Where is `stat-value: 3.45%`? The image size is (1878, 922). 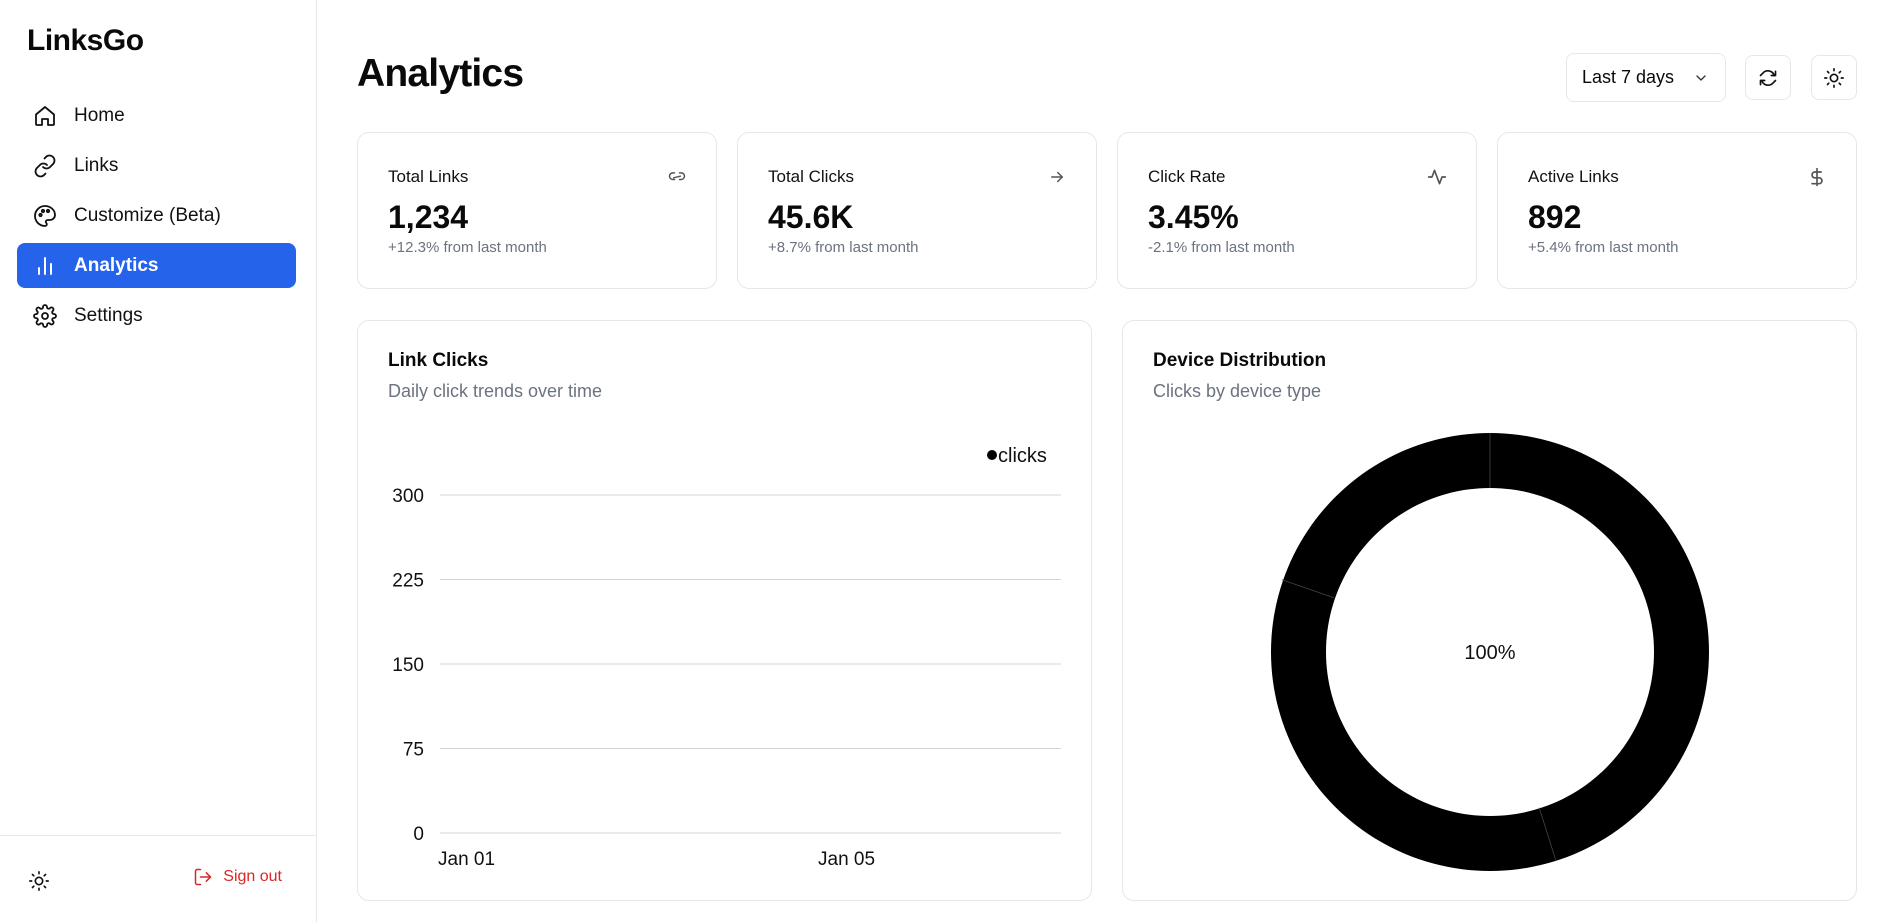
stat-value: 3.45% is located at coordinates (1193, 217).